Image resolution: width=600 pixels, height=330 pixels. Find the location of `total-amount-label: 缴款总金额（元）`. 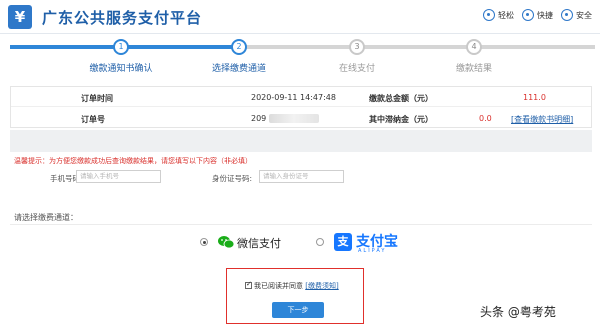

total-amount-label: 缴款总金额（元） is located at coordinates (401, 98).